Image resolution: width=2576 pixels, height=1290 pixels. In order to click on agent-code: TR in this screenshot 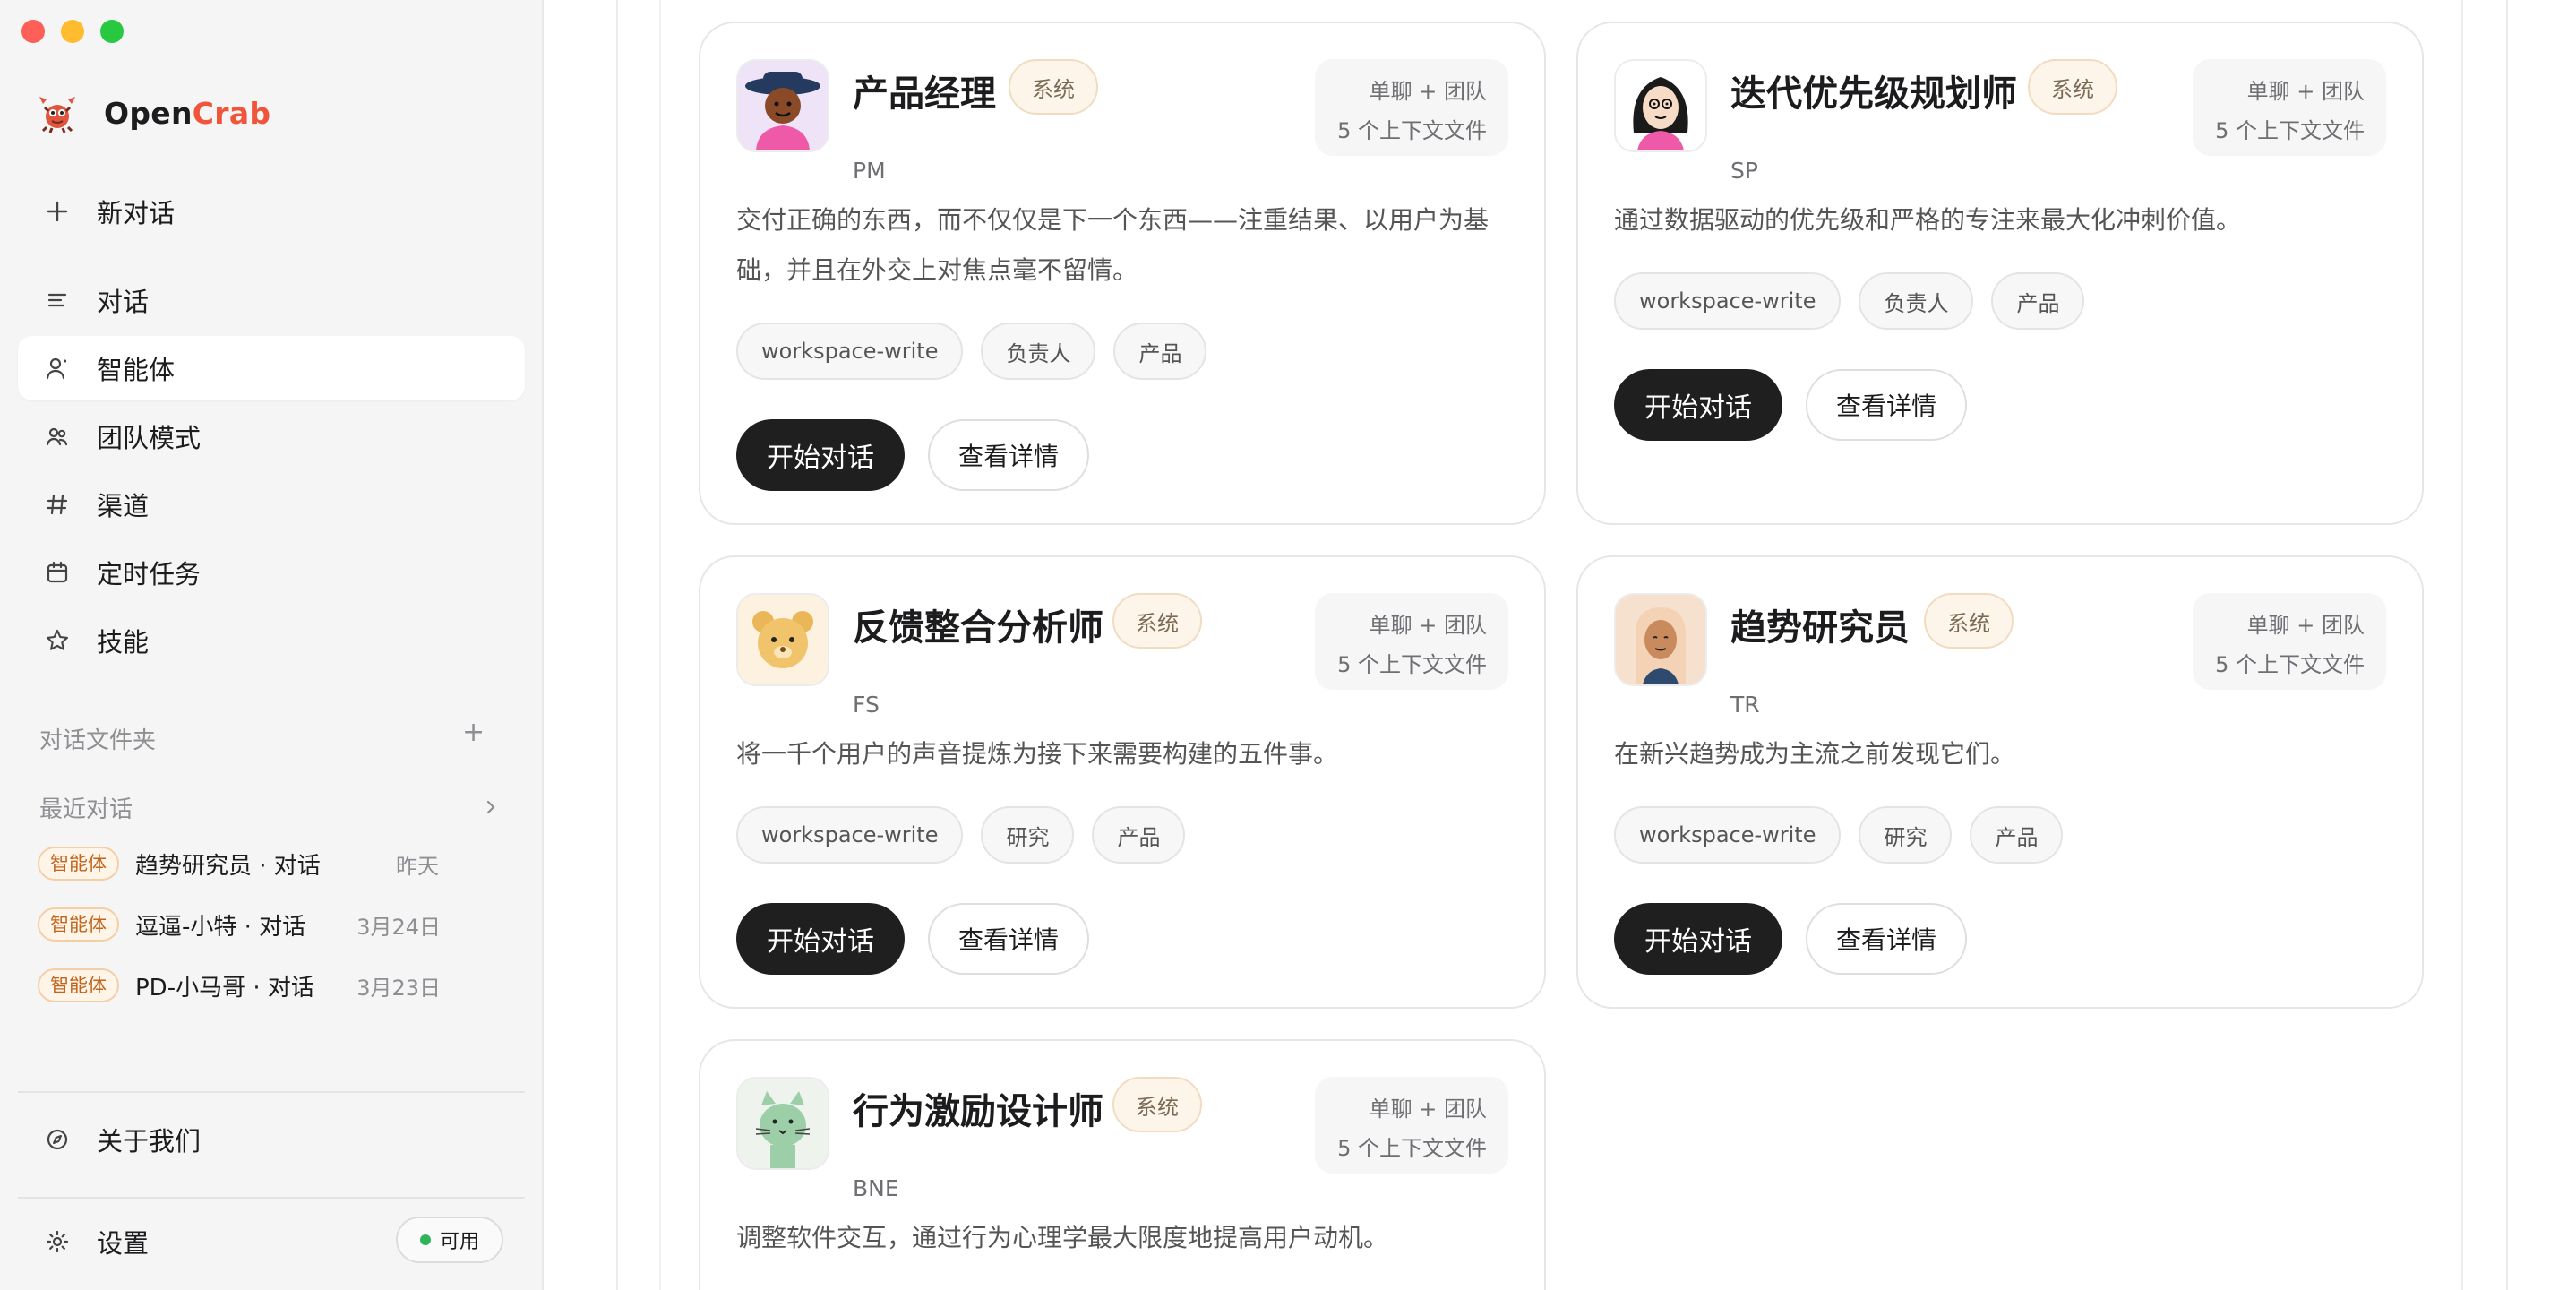, I will do `click(1745, 705)`.